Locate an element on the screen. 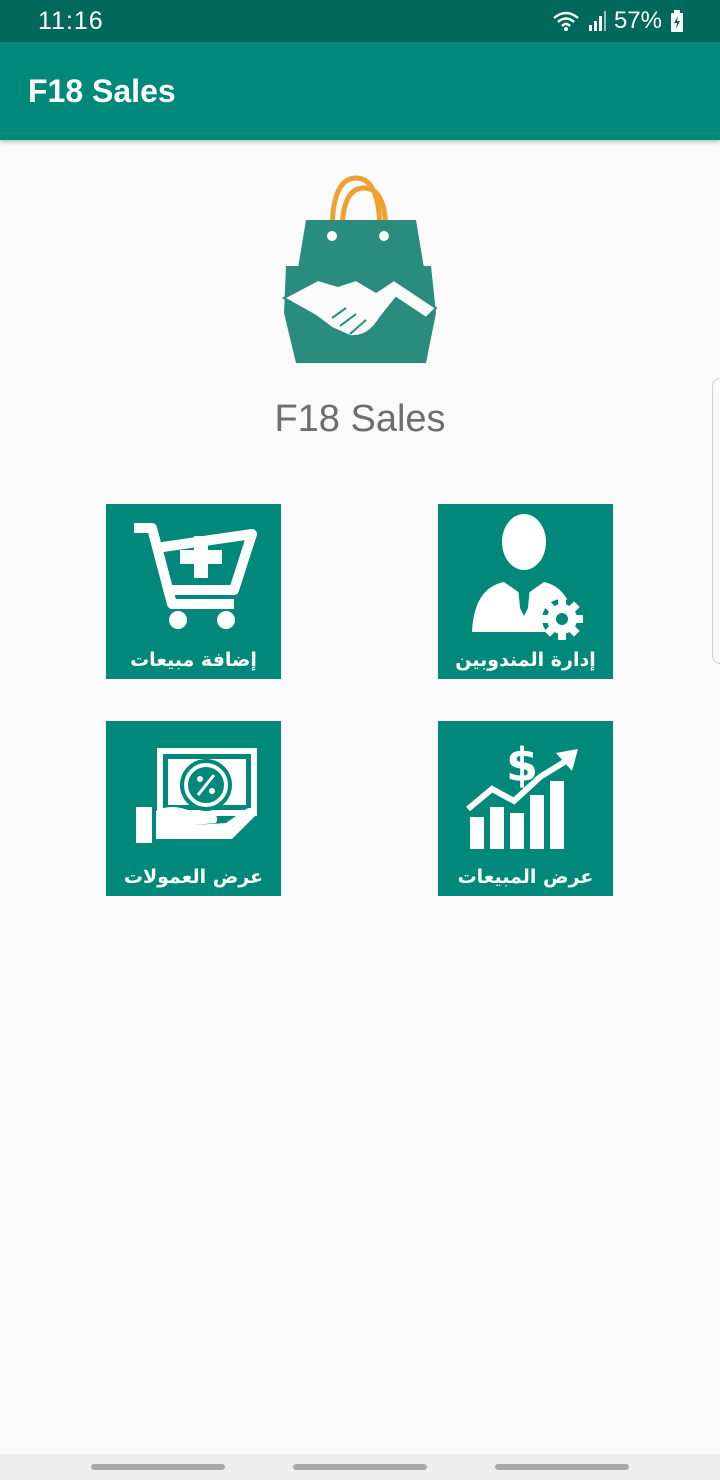 The image size is (720, 1480). nav-back-button is located at coordinates (562, 1467).